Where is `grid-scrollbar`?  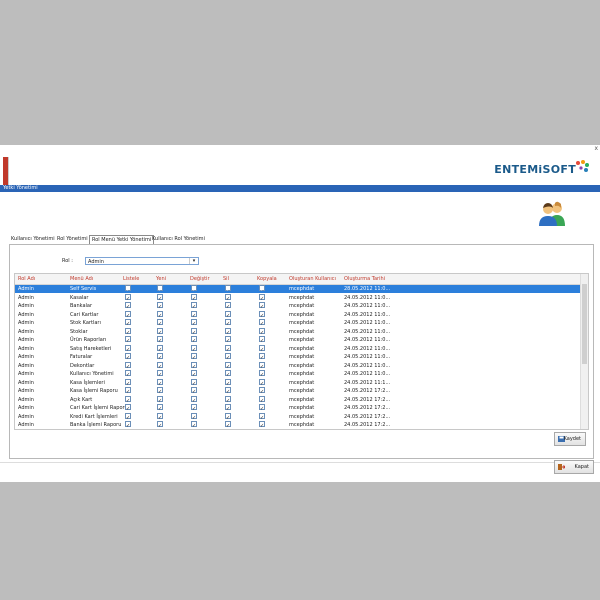
grid-scrollbar is located at coordinates (584, 351).